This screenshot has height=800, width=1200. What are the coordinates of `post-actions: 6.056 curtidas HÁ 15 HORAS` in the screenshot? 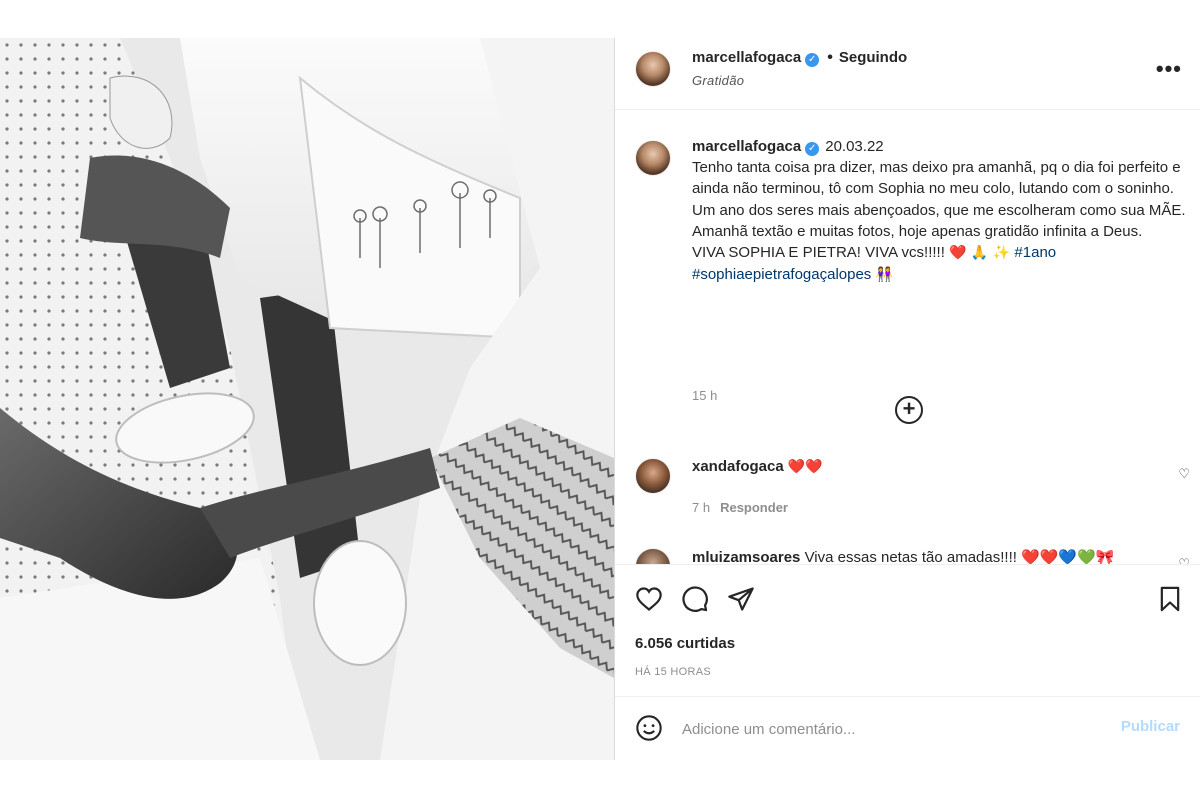 It's located at (907, 631).